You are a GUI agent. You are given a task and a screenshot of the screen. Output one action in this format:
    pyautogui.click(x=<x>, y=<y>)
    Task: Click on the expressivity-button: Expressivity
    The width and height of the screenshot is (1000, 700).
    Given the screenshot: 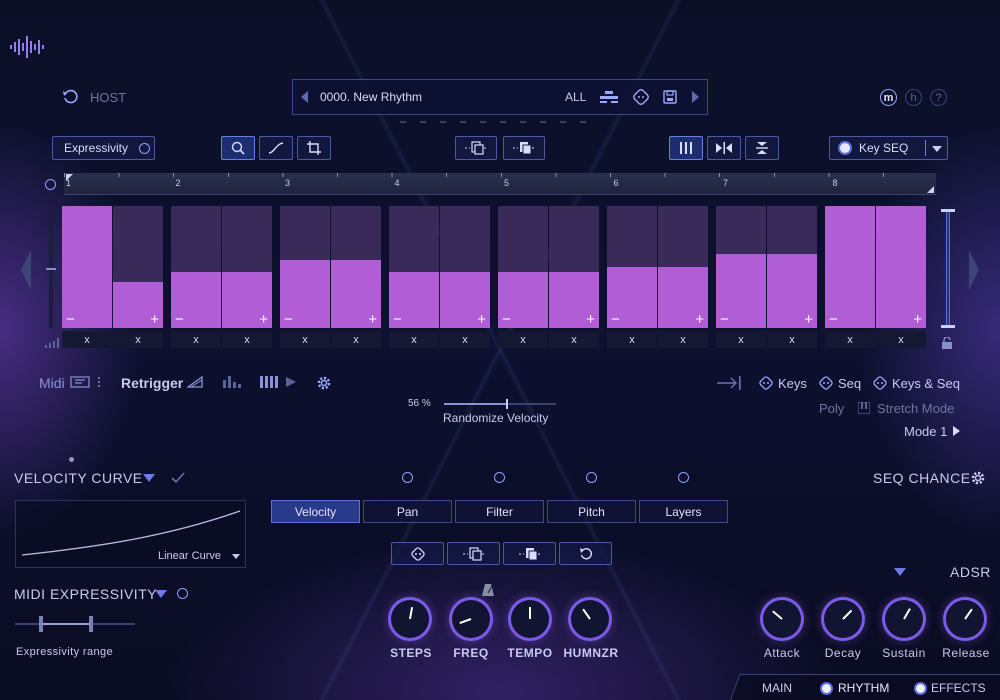 What is the action you would take?
    pyautogui.click(x=103, y=148)
    